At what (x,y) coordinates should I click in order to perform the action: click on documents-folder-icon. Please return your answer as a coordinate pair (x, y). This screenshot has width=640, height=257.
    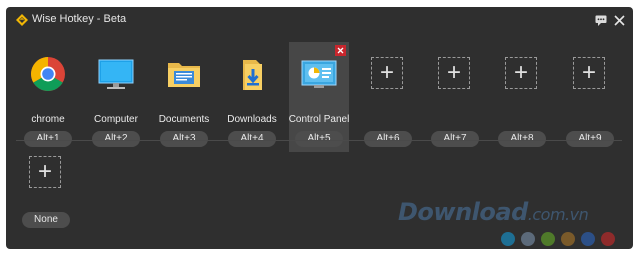
    Looking at the image, I should click on (184, 75).